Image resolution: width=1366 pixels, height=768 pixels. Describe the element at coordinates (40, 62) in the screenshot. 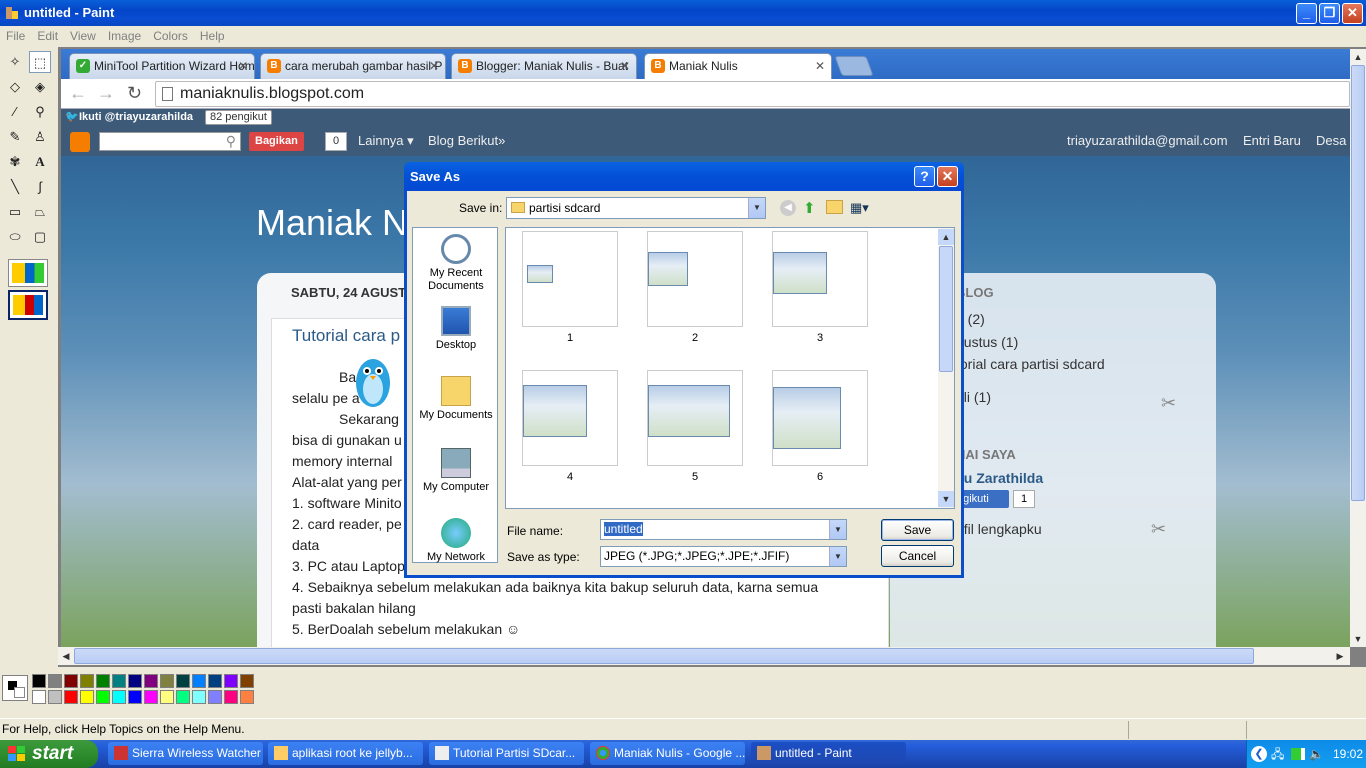

I see `rect-select-icon: ⬚` at that location.